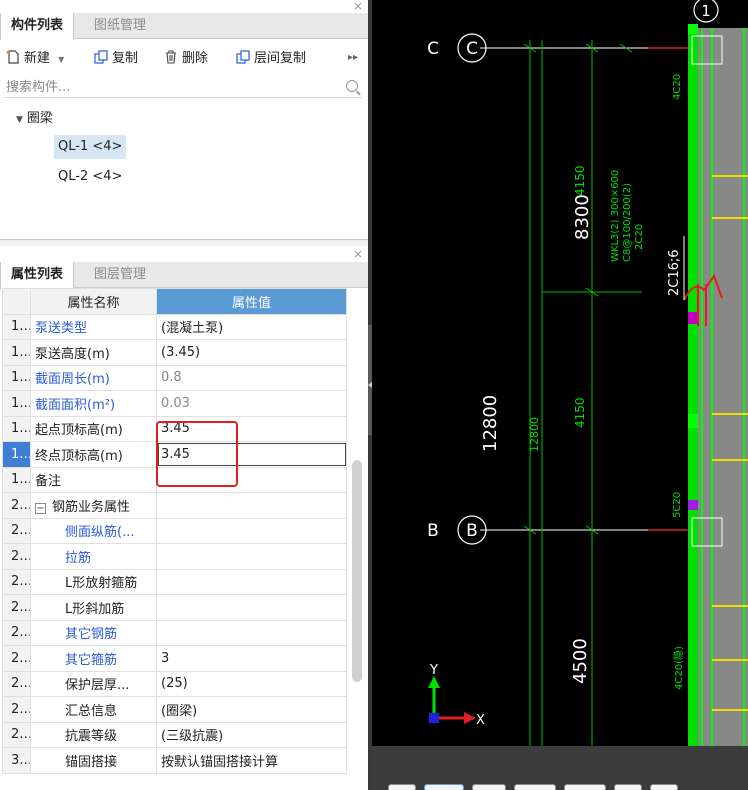 The height and width of the screenshot is (790, 748). Describe the element at coordinates (125, 58) in the screenshot. I see `copy-button-label: 复制` at that location.